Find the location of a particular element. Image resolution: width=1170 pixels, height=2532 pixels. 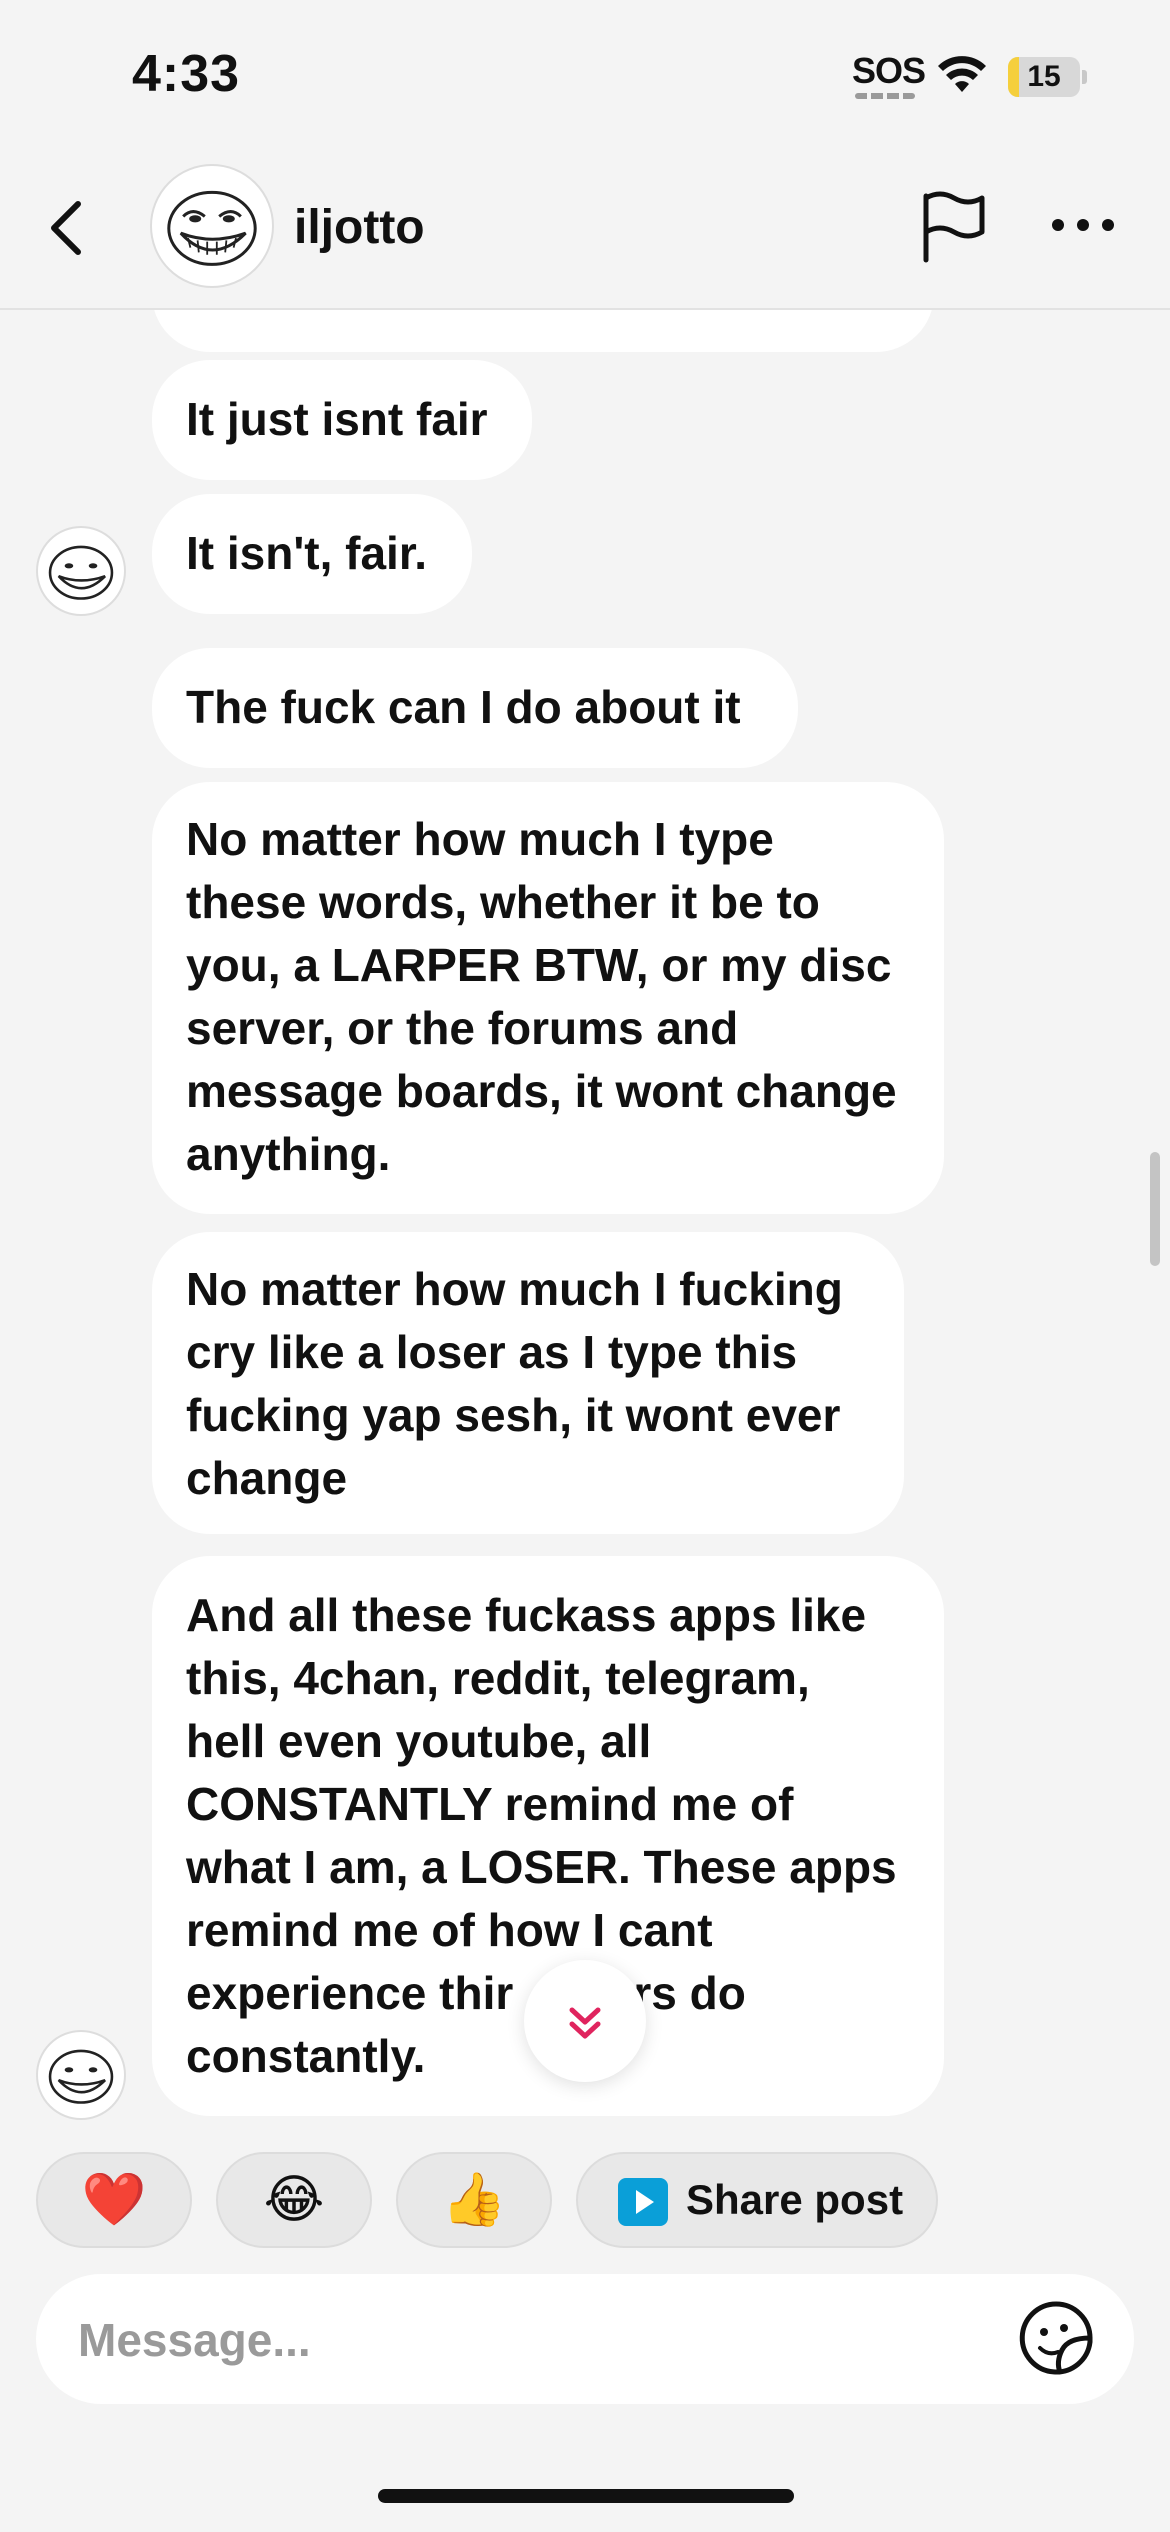

message-bubble: The fuck can I do about it is located at coordinates (475, 708).